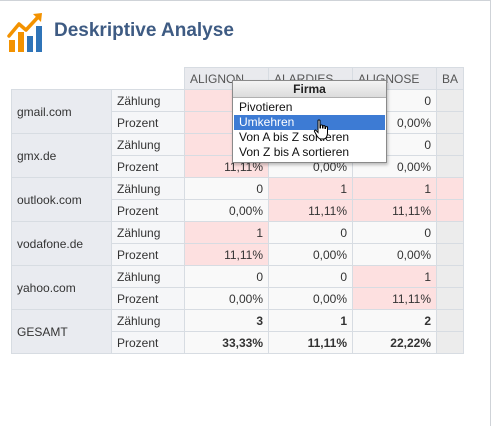  I want to click on row-header-yahoo-com: yahoo.com, so click(61, 287).